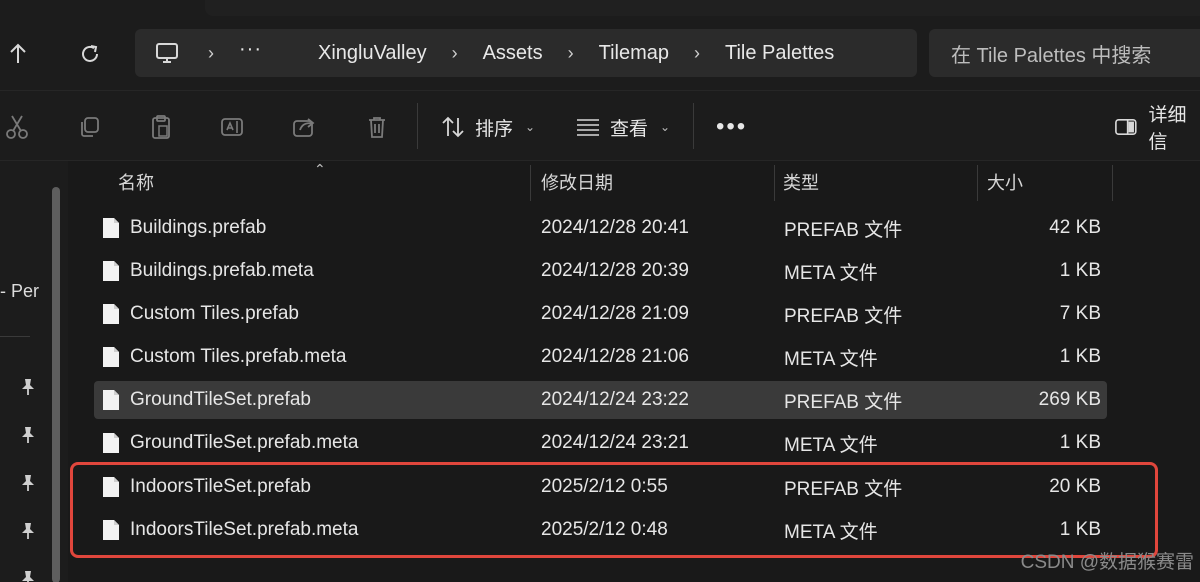 This screenshot has height=582, width=1200. What do you see at coordinates (19, 291) in the screenshot?
I see `nav-pane-partial-label: - Per` at bounding box center [19, 291].